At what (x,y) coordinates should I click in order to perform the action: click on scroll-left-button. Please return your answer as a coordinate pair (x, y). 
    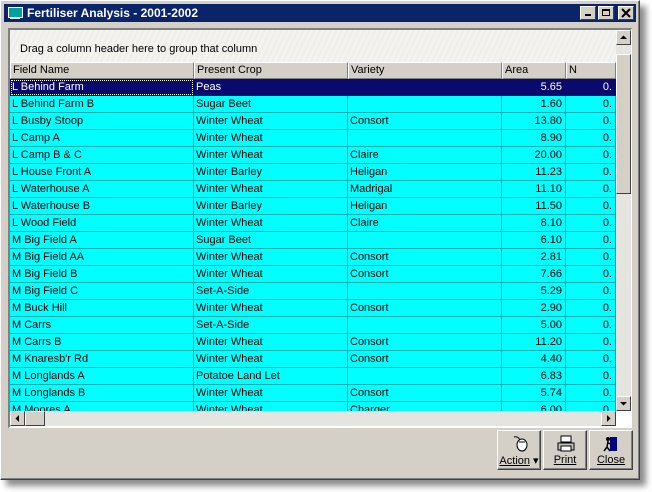
    Looking at the image, I should click on (17, 418).